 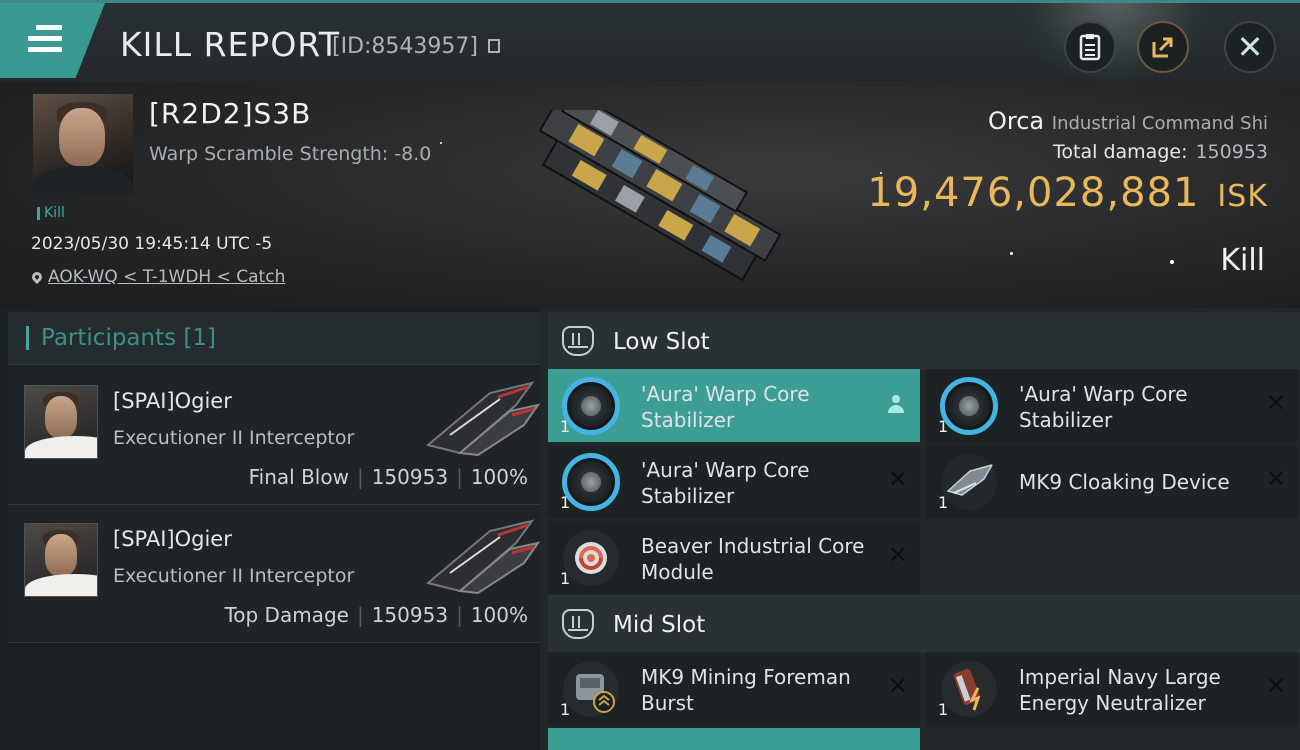 What do you see at coordinates (290, 154) in the screenshot?
I see `warp-scramble-strength: Warp Scramble Strength: -8.0` at bounding box center [290, 154].